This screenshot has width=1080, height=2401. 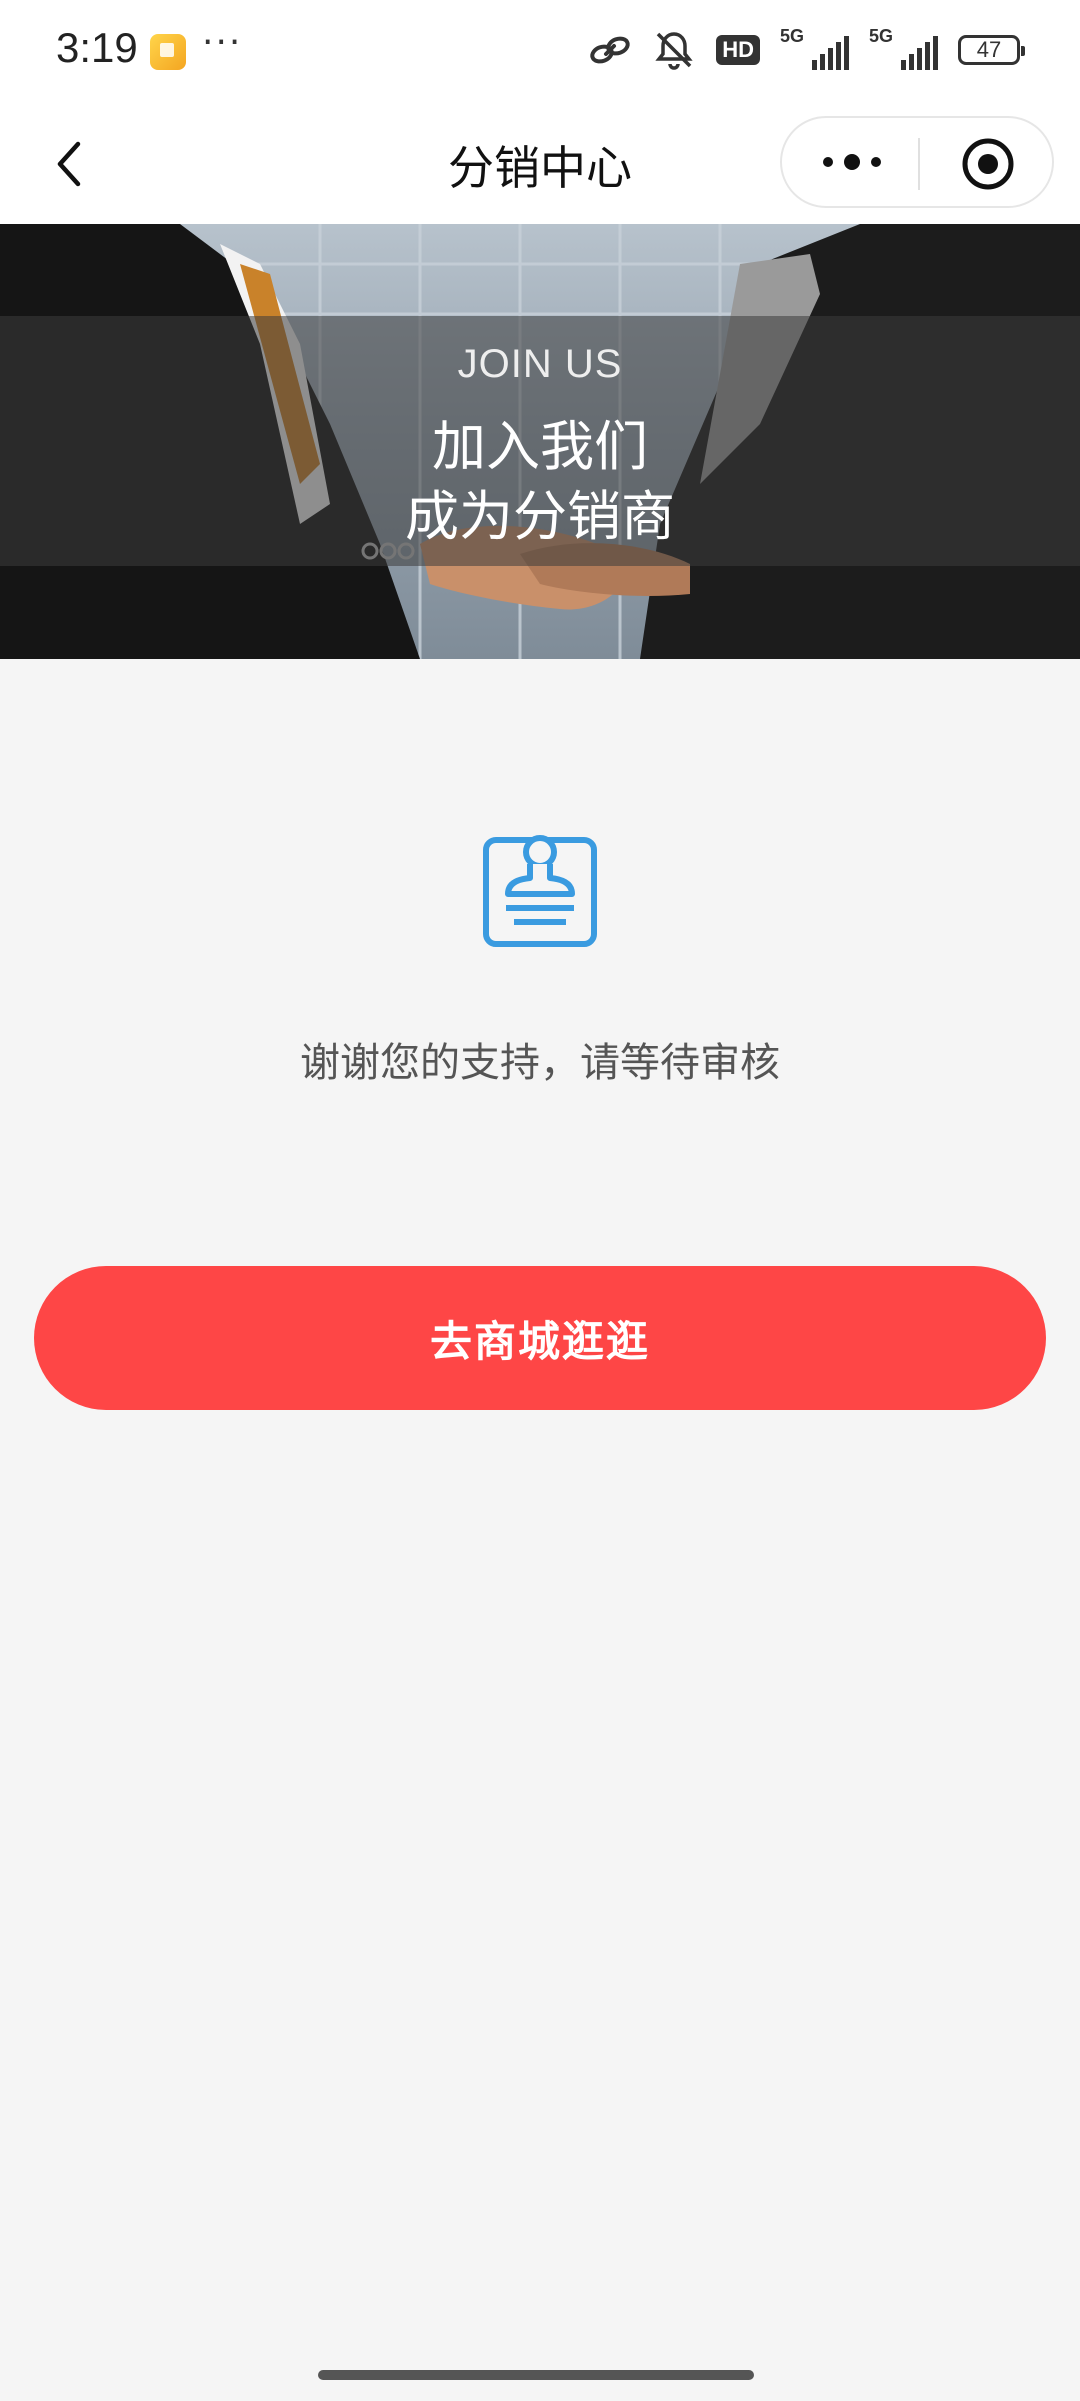 What do you see at coordinates (610, 50) in the screenshot?
I see `link-icon` at bounding box center [610, 50].